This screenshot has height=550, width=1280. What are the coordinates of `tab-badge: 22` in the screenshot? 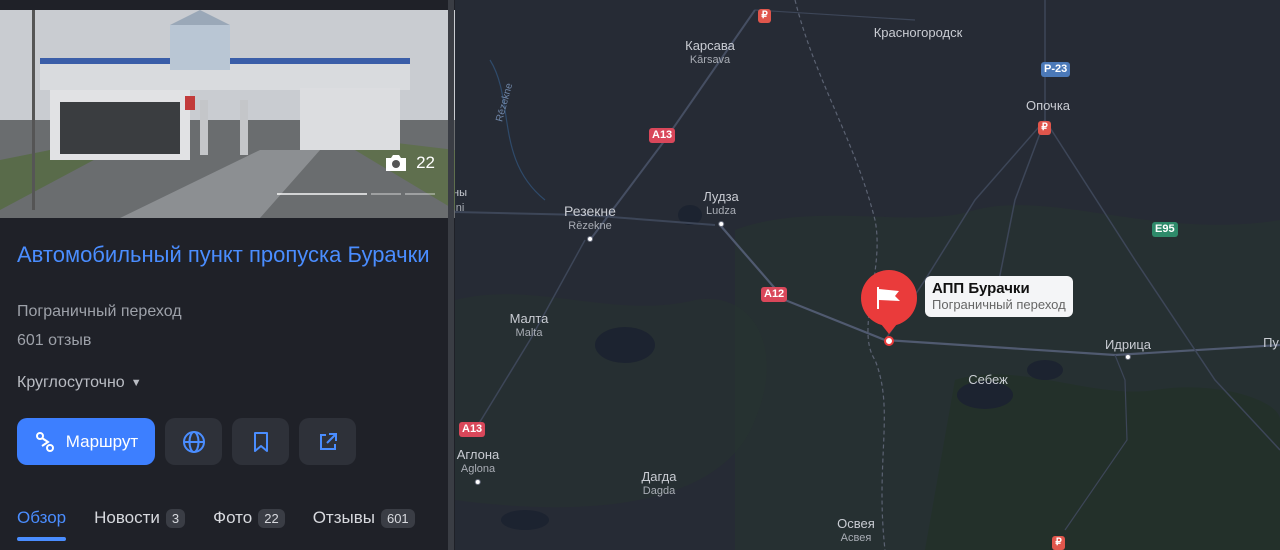 It's located at (271, 518).